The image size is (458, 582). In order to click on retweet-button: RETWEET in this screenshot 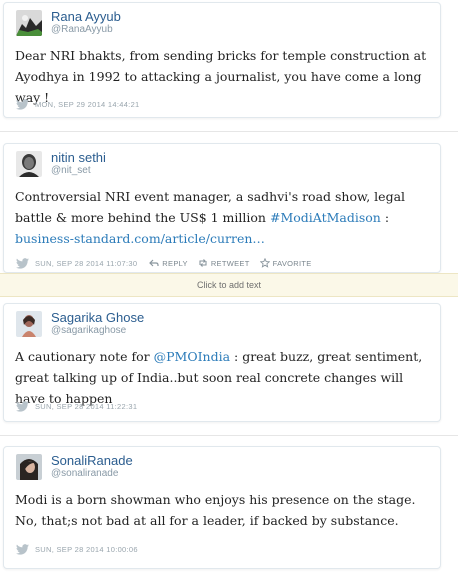, I will do `click(224, 263)`.